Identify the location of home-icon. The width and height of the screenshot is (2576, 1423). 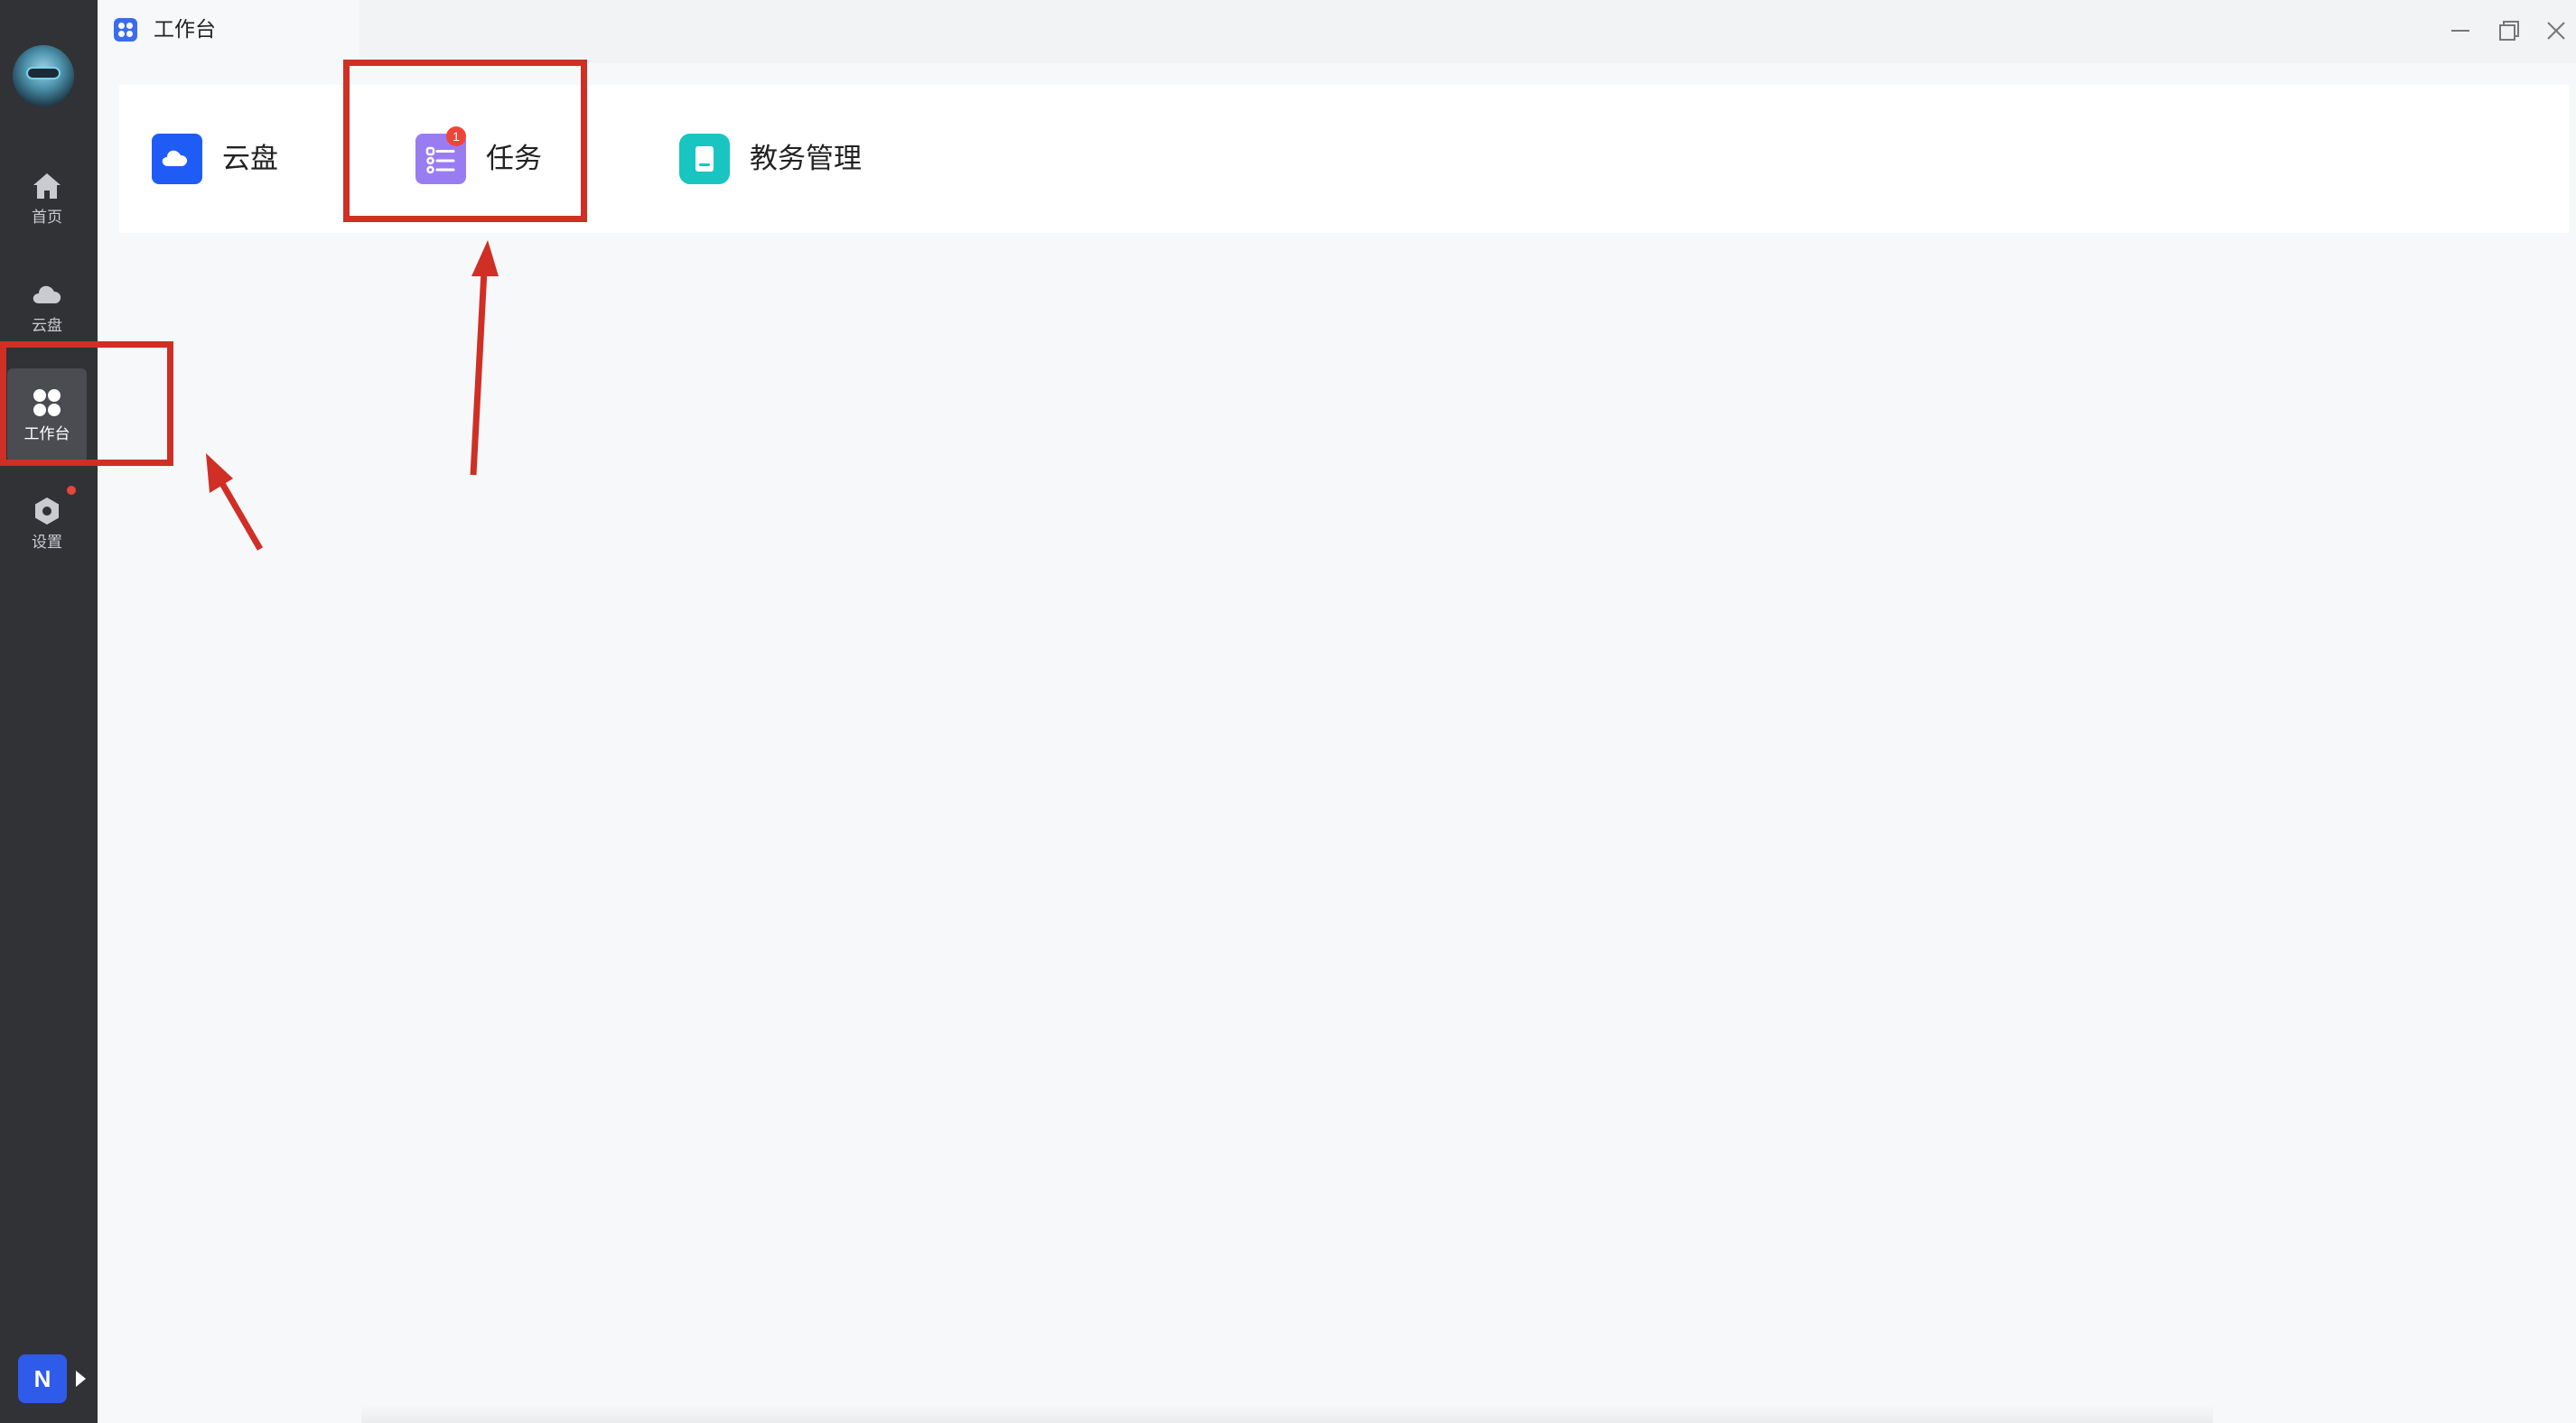
(47, 186).